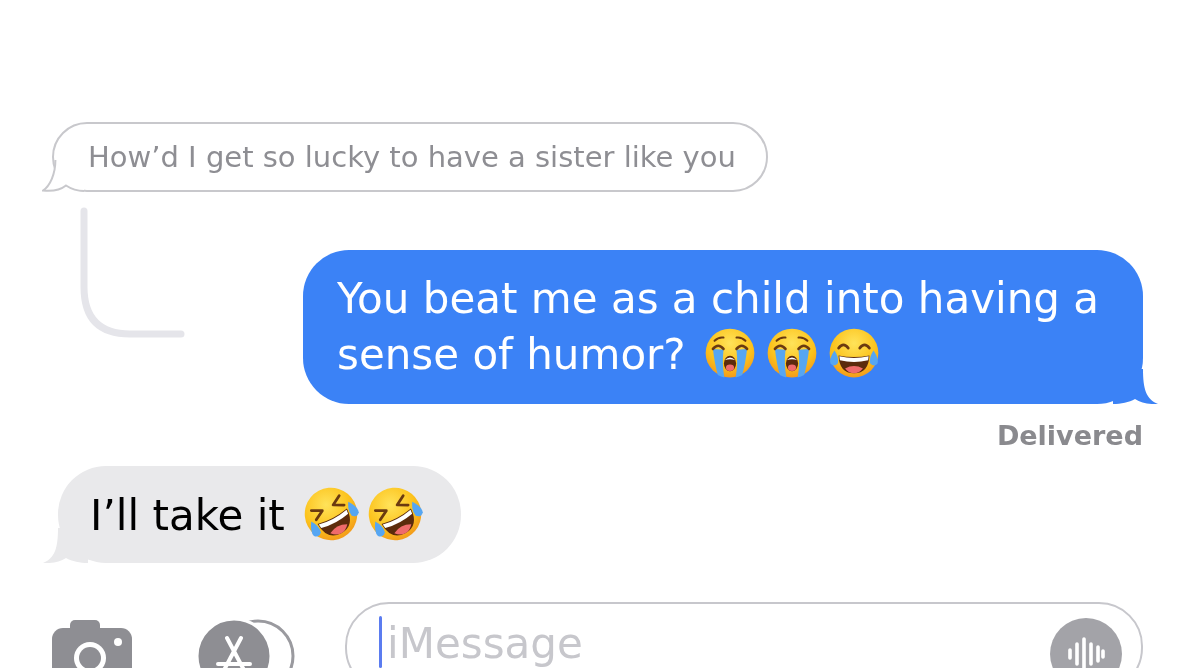 This screenshot has height=668, width=1200. Describe the element at coordinates (92, 643) in the screenshot. I see `camera-icon` at that location.